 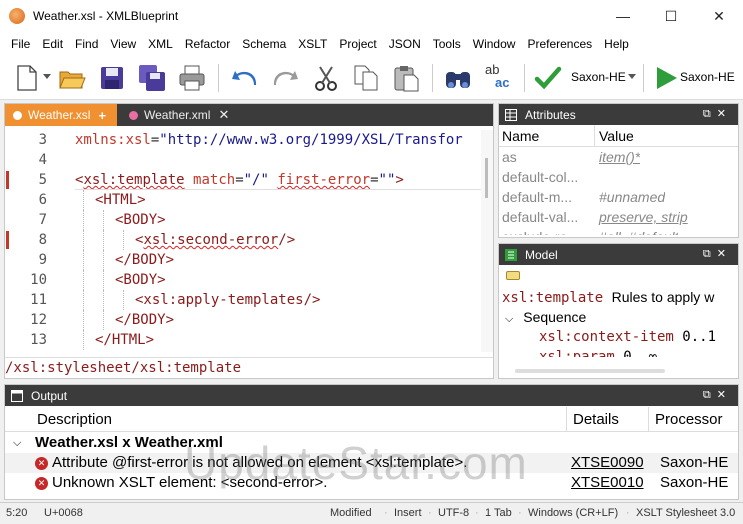 I want to click on encoding: UTF-8, so click(x=453, y=513).